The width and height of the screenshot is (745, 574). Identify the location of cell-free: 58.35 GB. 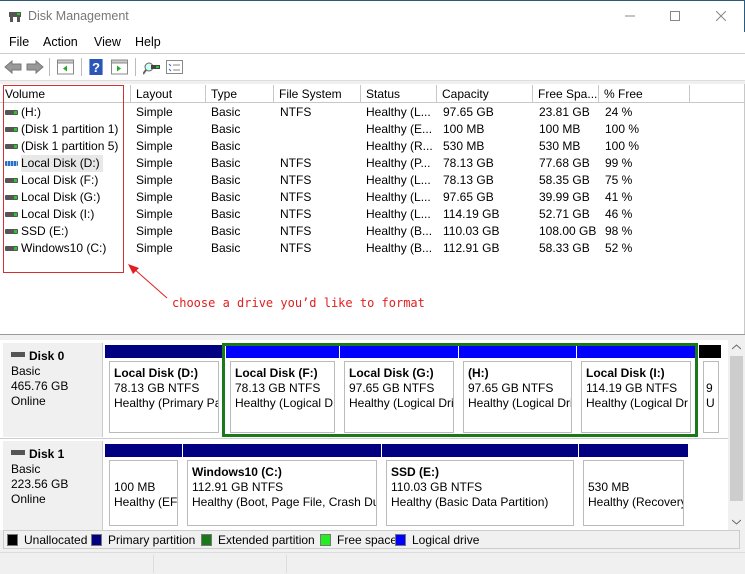
(564, 180).